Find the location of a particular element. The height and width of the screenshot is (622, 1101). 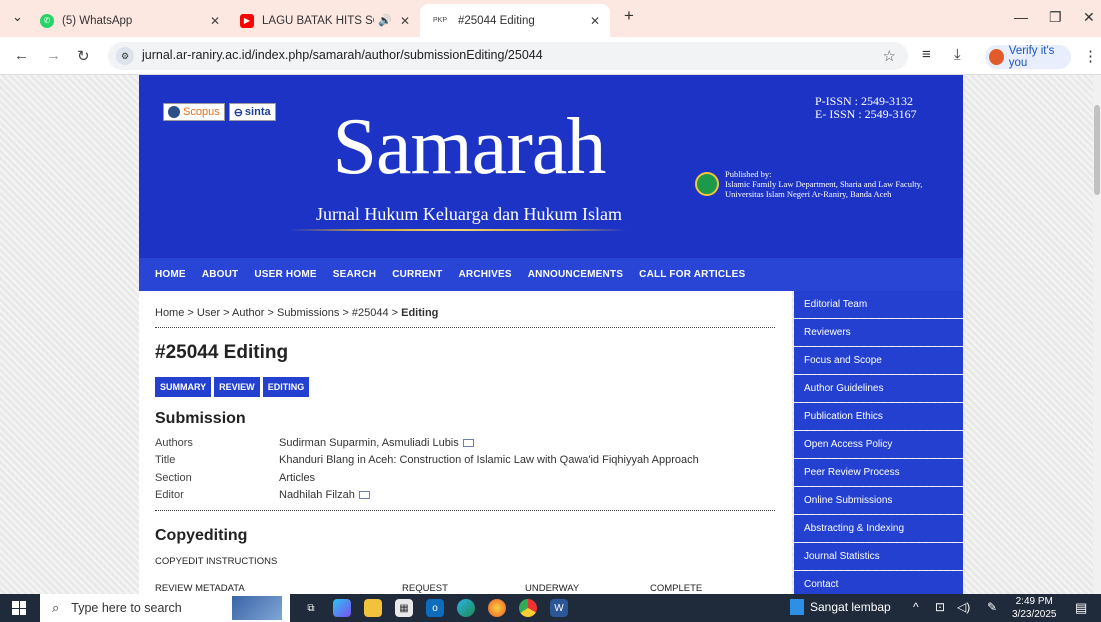

tab-search-chevron-icon: ⌄ is located at coordinates (17, 17).